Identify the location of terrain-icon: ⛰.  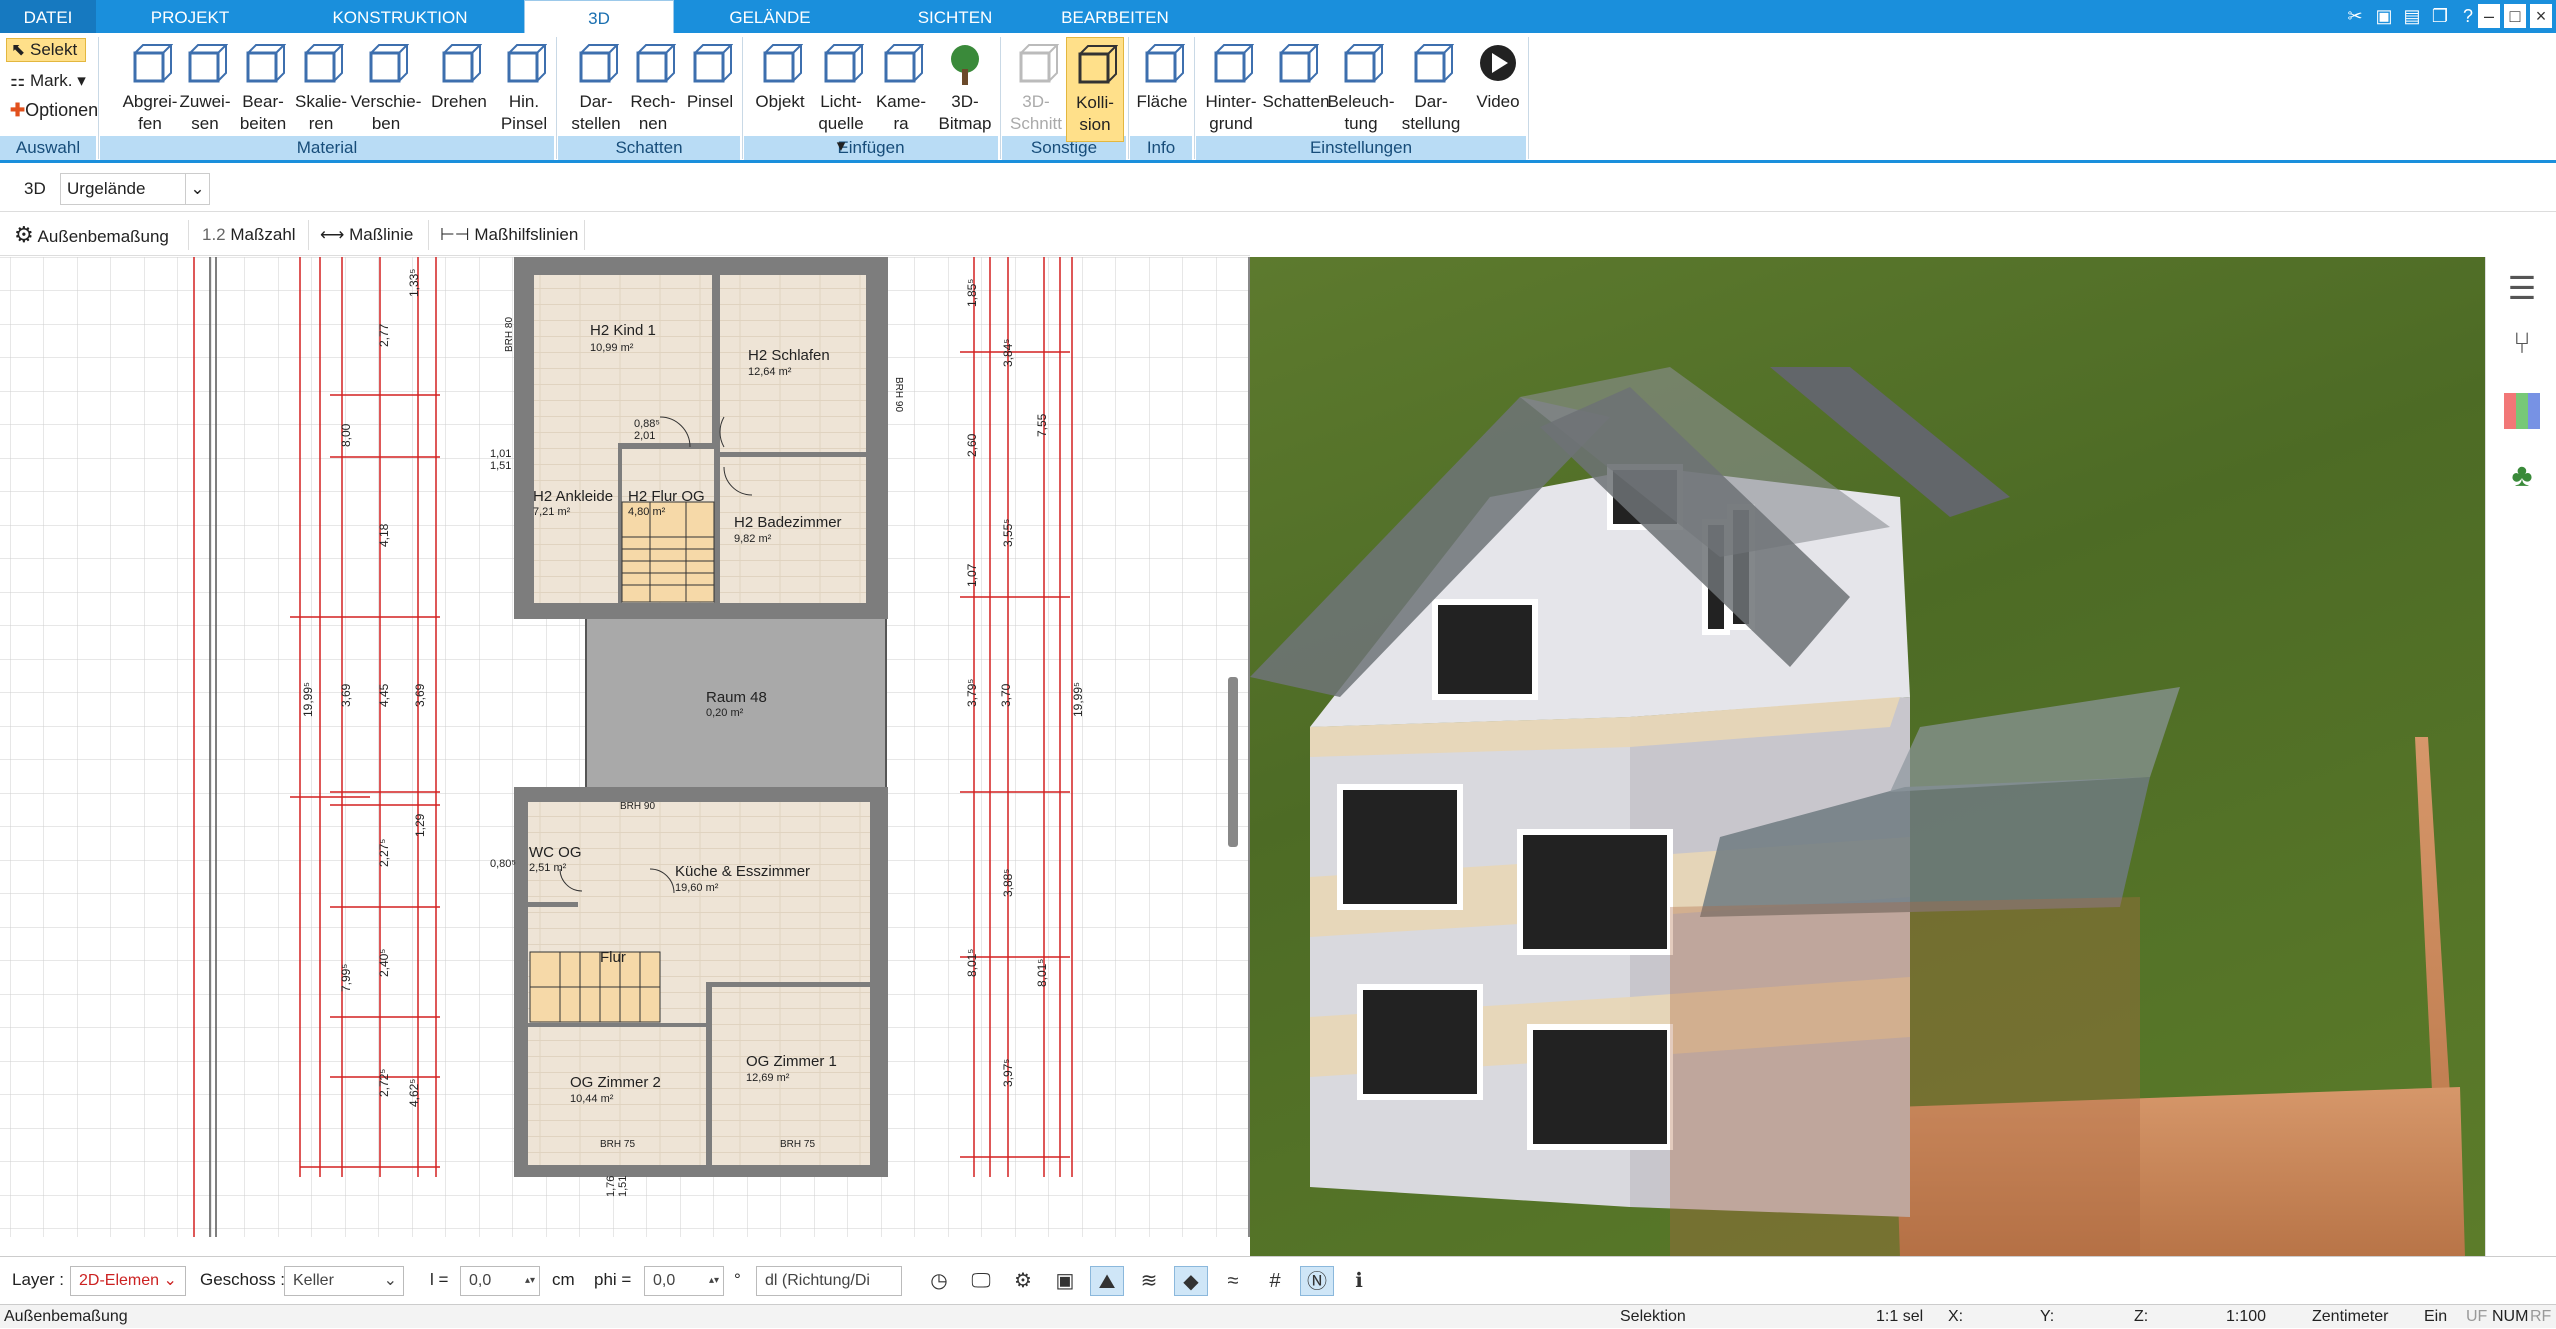
(1107, 1281).